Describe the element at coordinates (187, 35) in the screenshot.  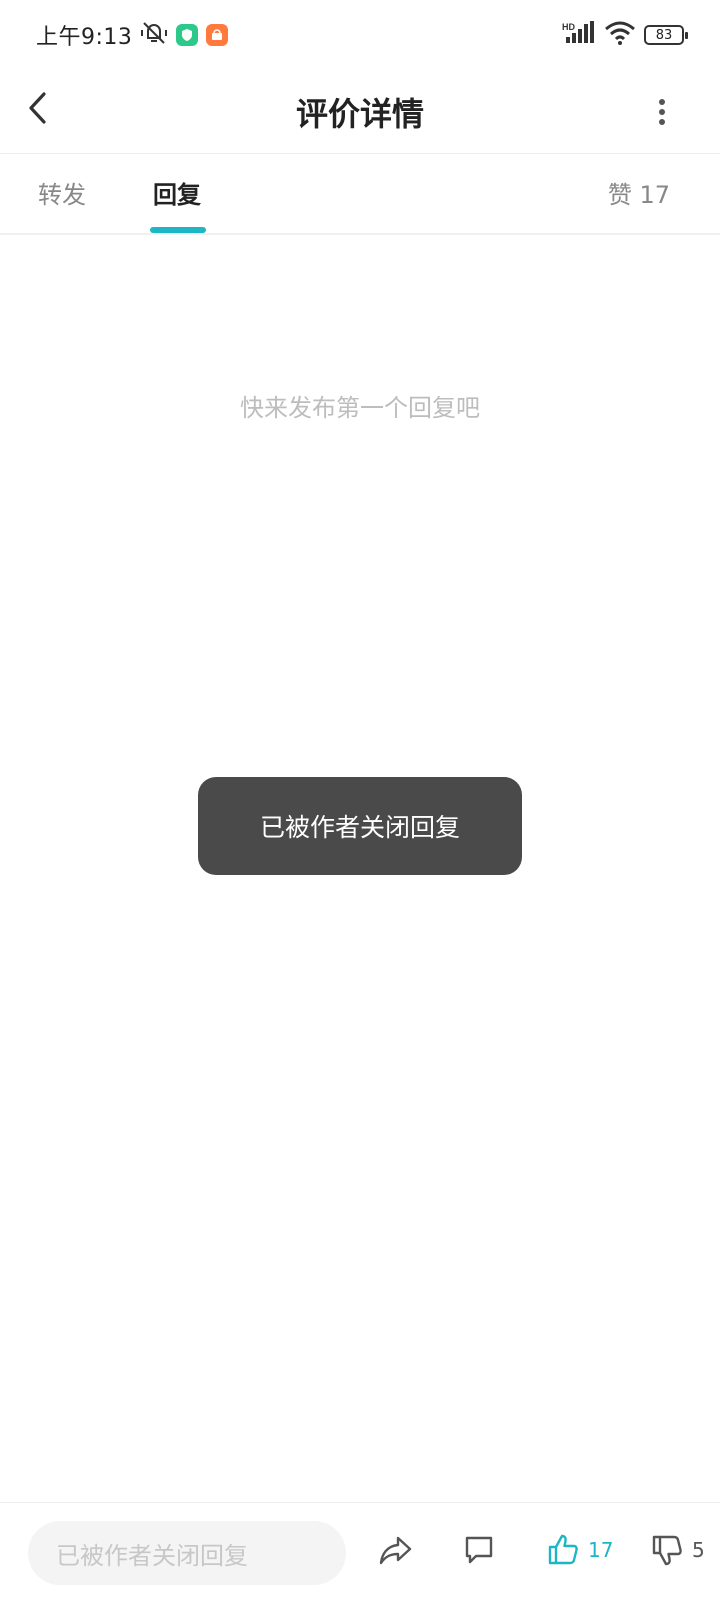
I see `security-app-icon` at that location.